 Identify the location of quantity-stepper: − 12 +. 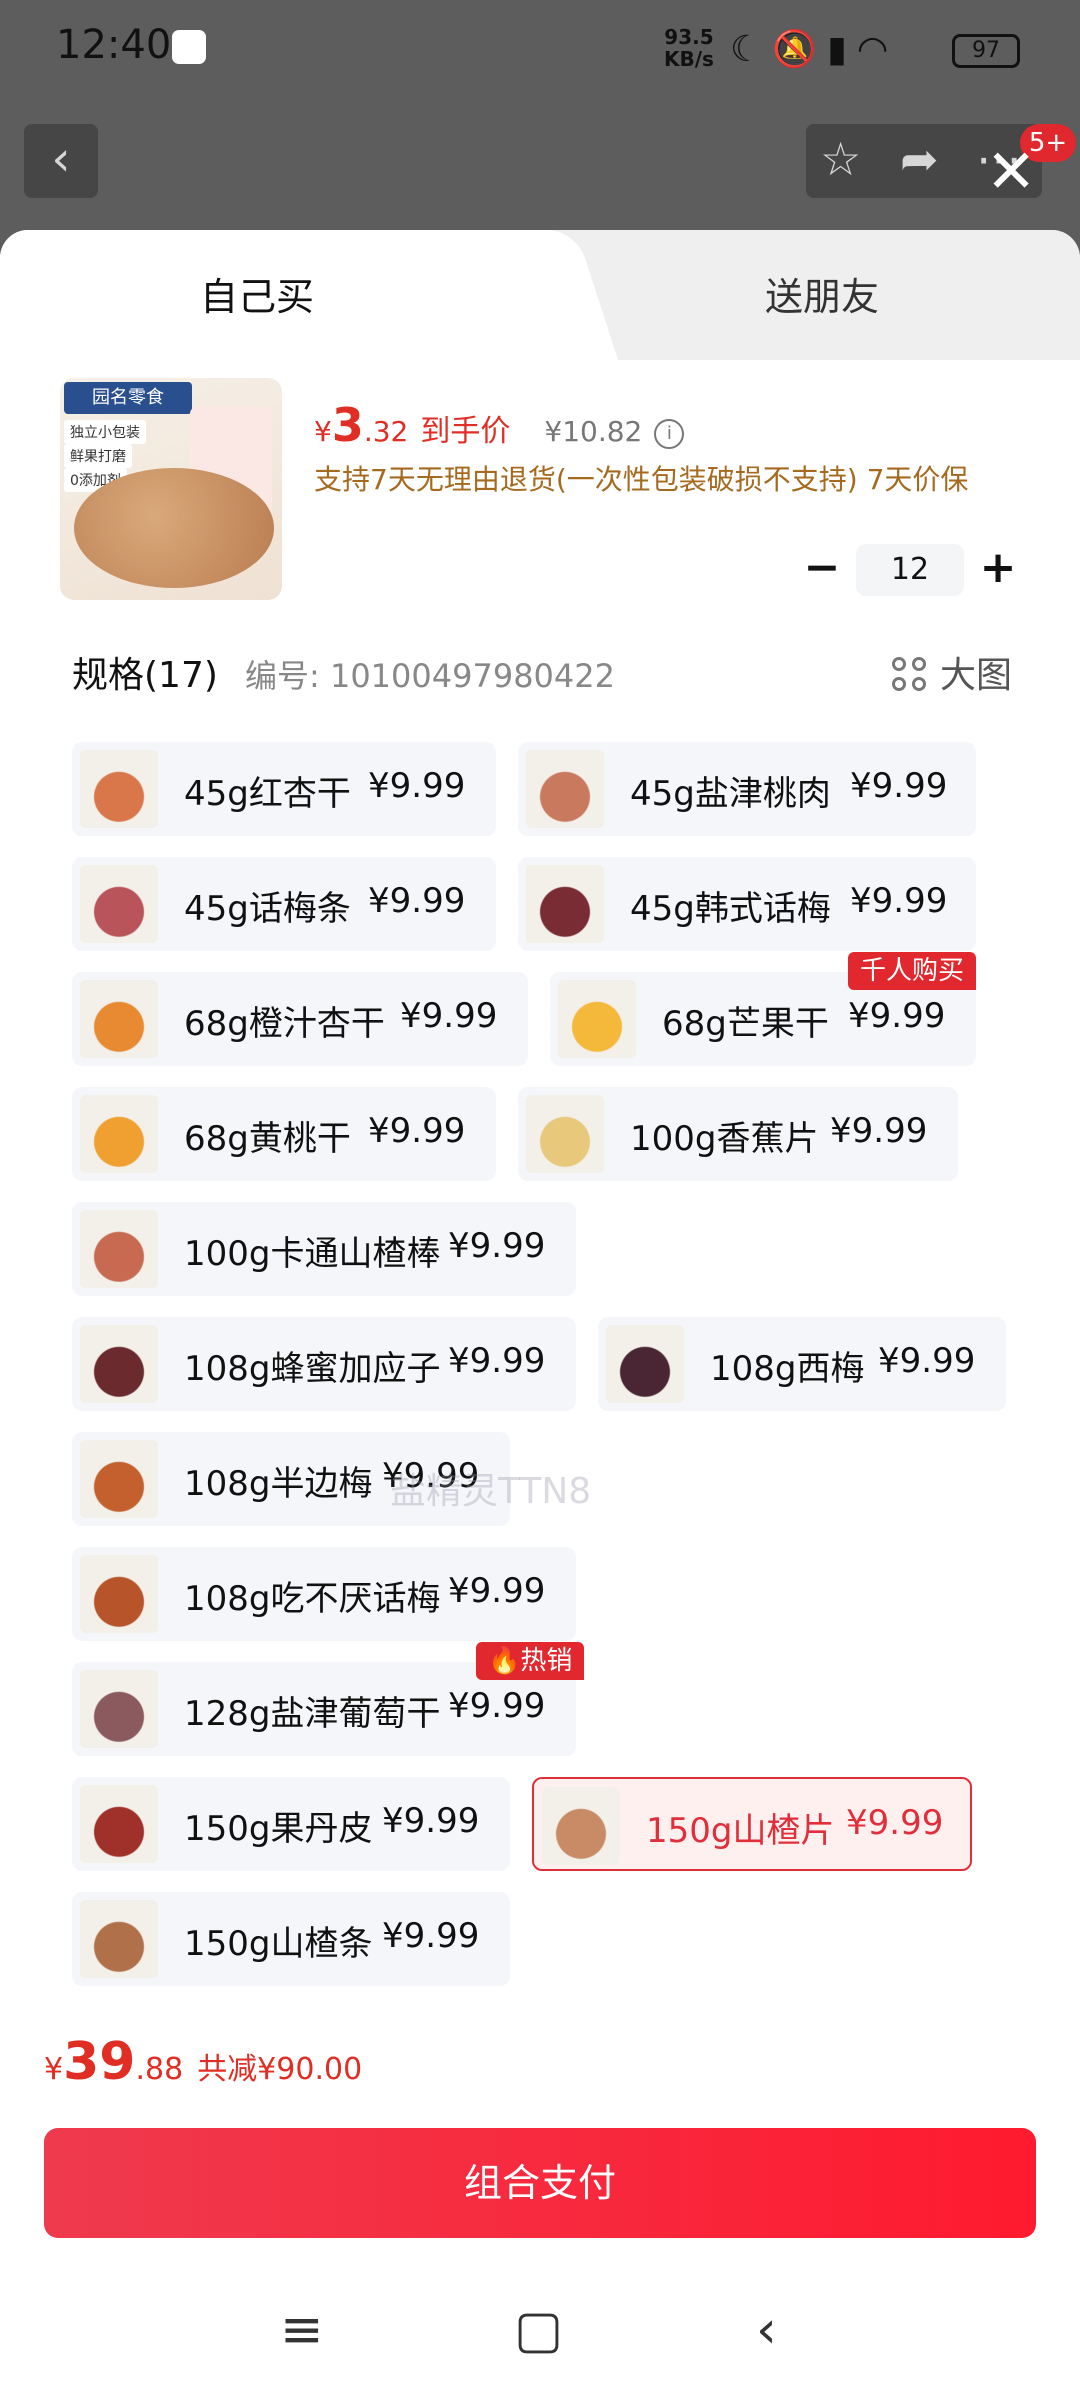
(910, 570).